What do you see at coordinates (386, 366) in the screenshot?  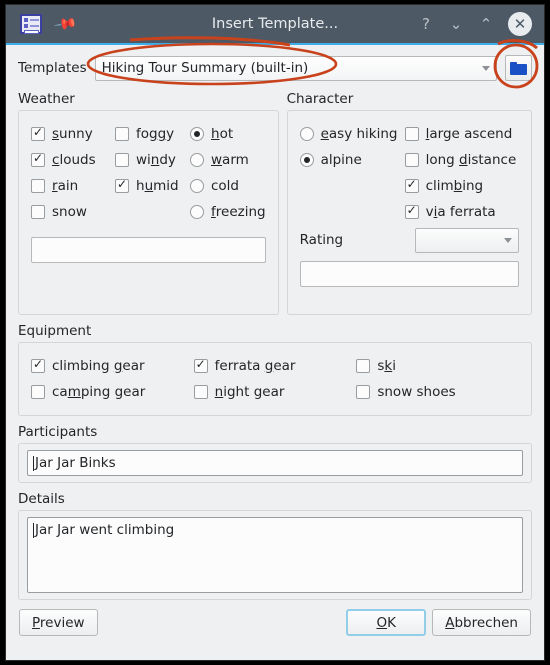 I see `label: ski` at bounding box center [386, 366].